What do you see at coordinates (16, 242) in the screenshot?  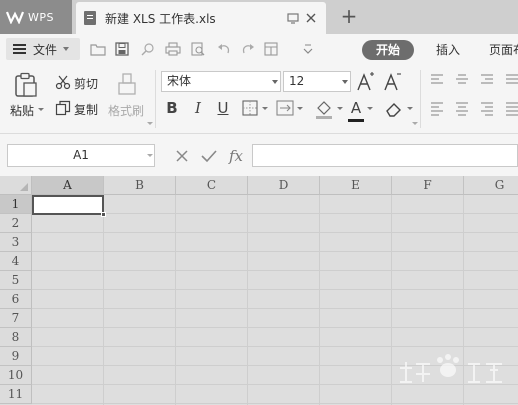 I see `row-header-3: 3` at bounding box center [16, 242].